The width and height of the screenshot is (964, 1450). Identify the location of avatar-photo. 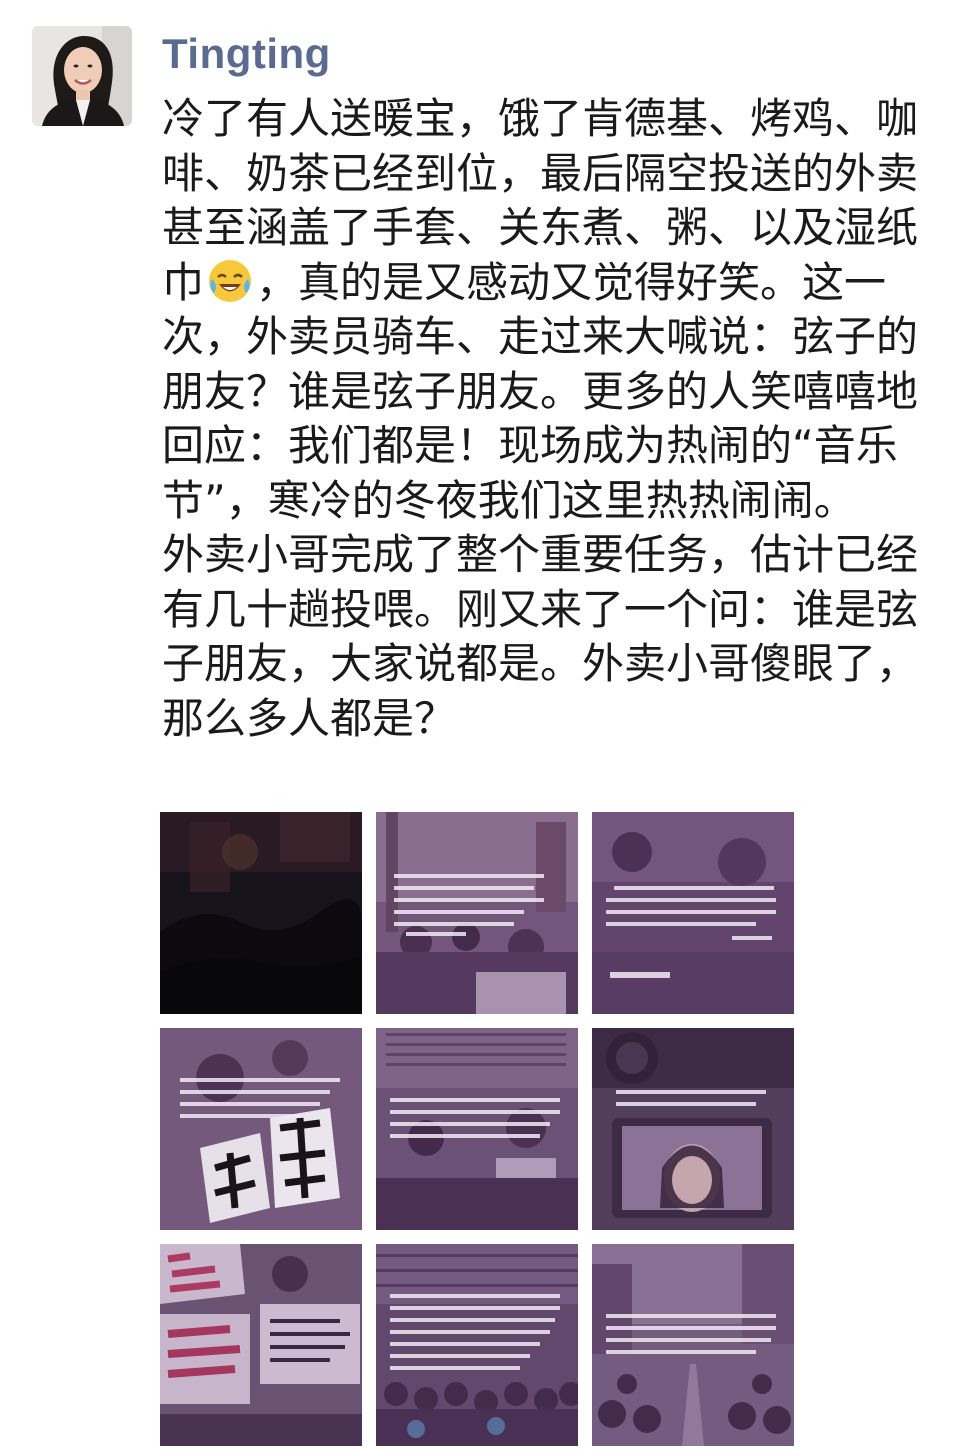
(82, 76).